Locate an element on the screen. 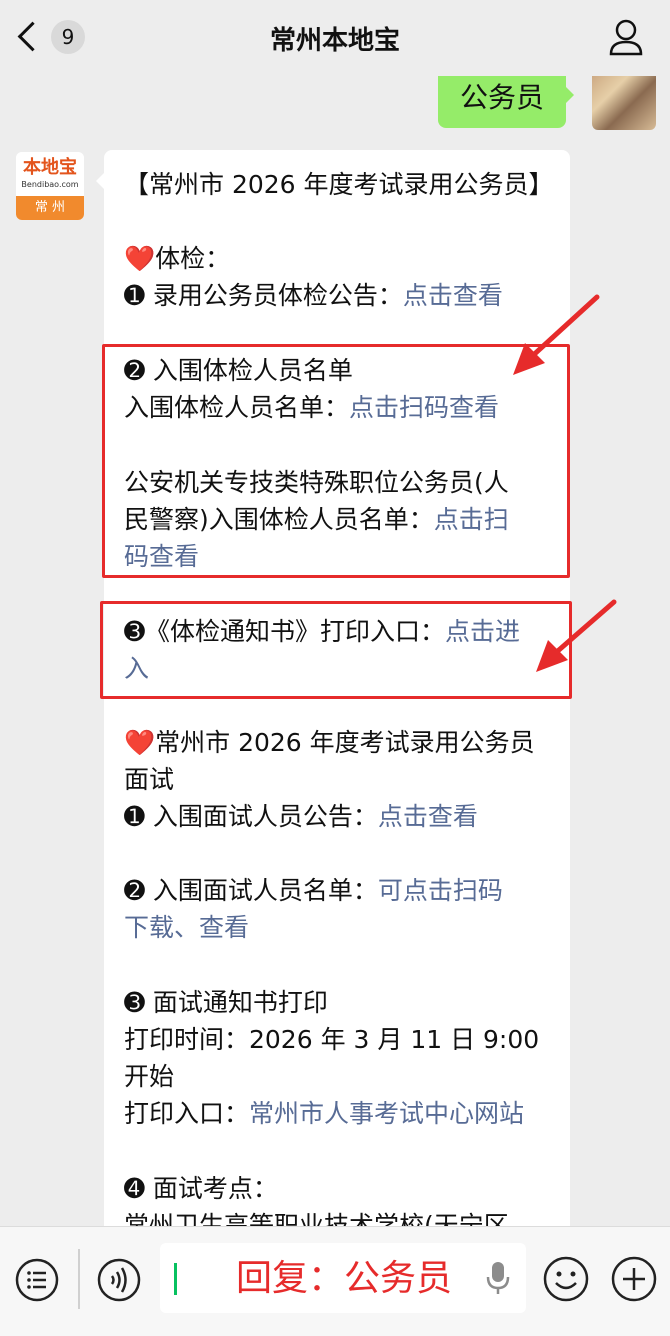 This screenshot has height=1336, width=670. message-line: ❤️体检： is located at coordinates (177, 258).